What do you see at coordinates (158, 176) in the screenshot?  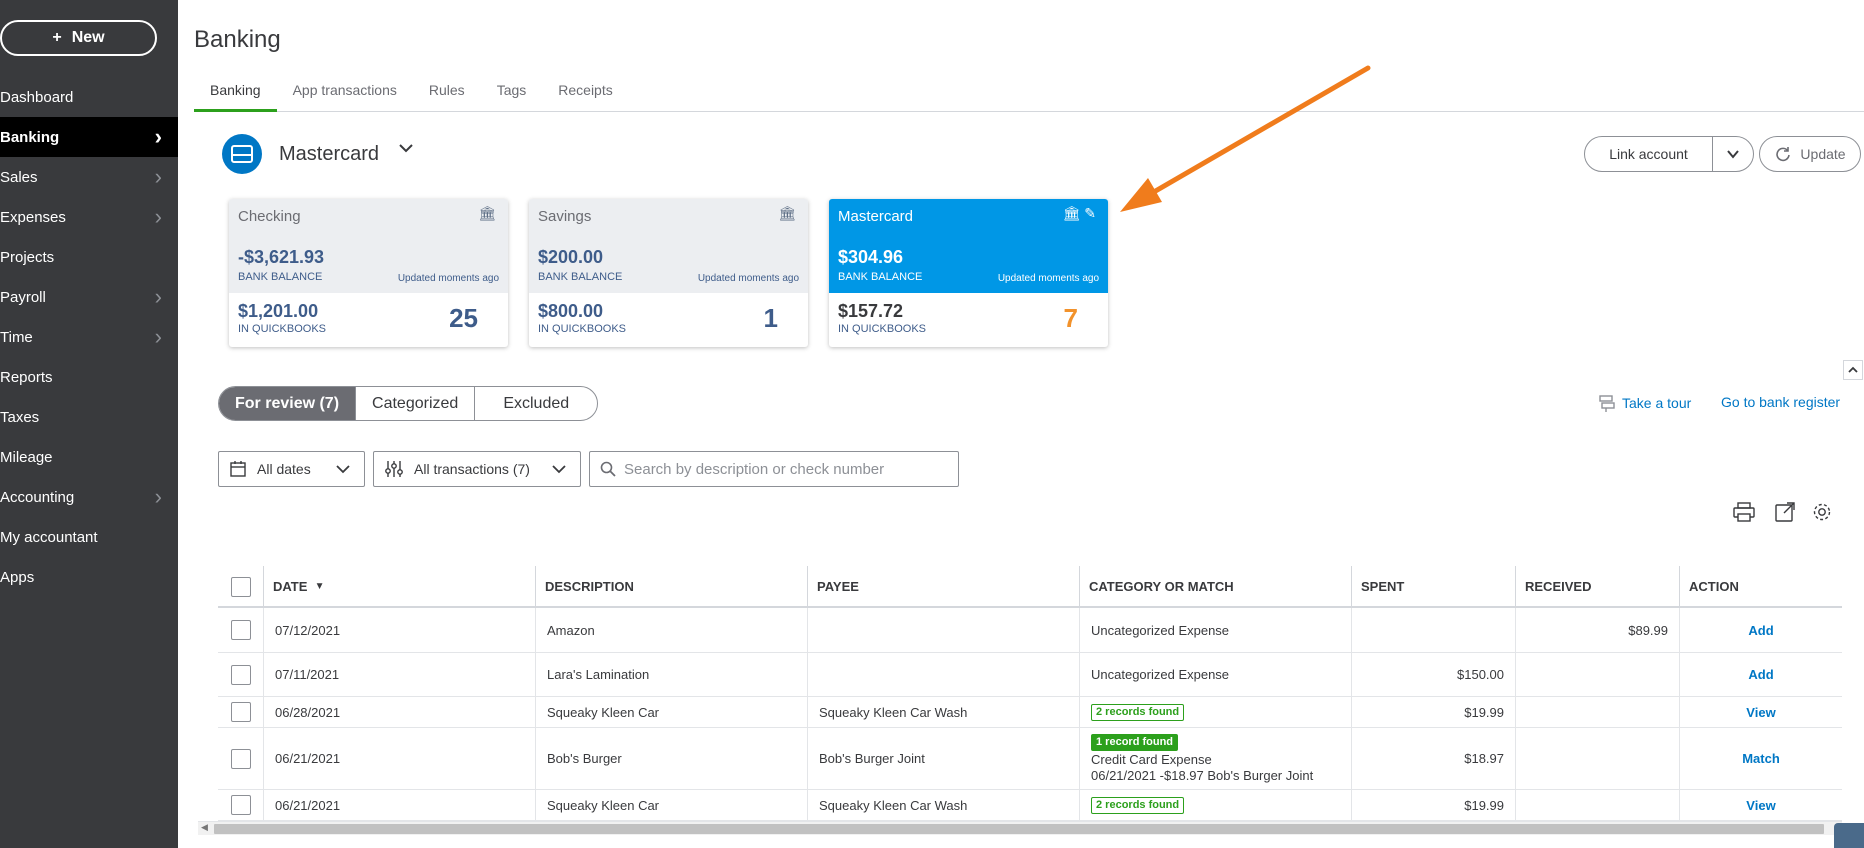 I see `chevron-right-icon: ›` at bounding box center [158, 176].